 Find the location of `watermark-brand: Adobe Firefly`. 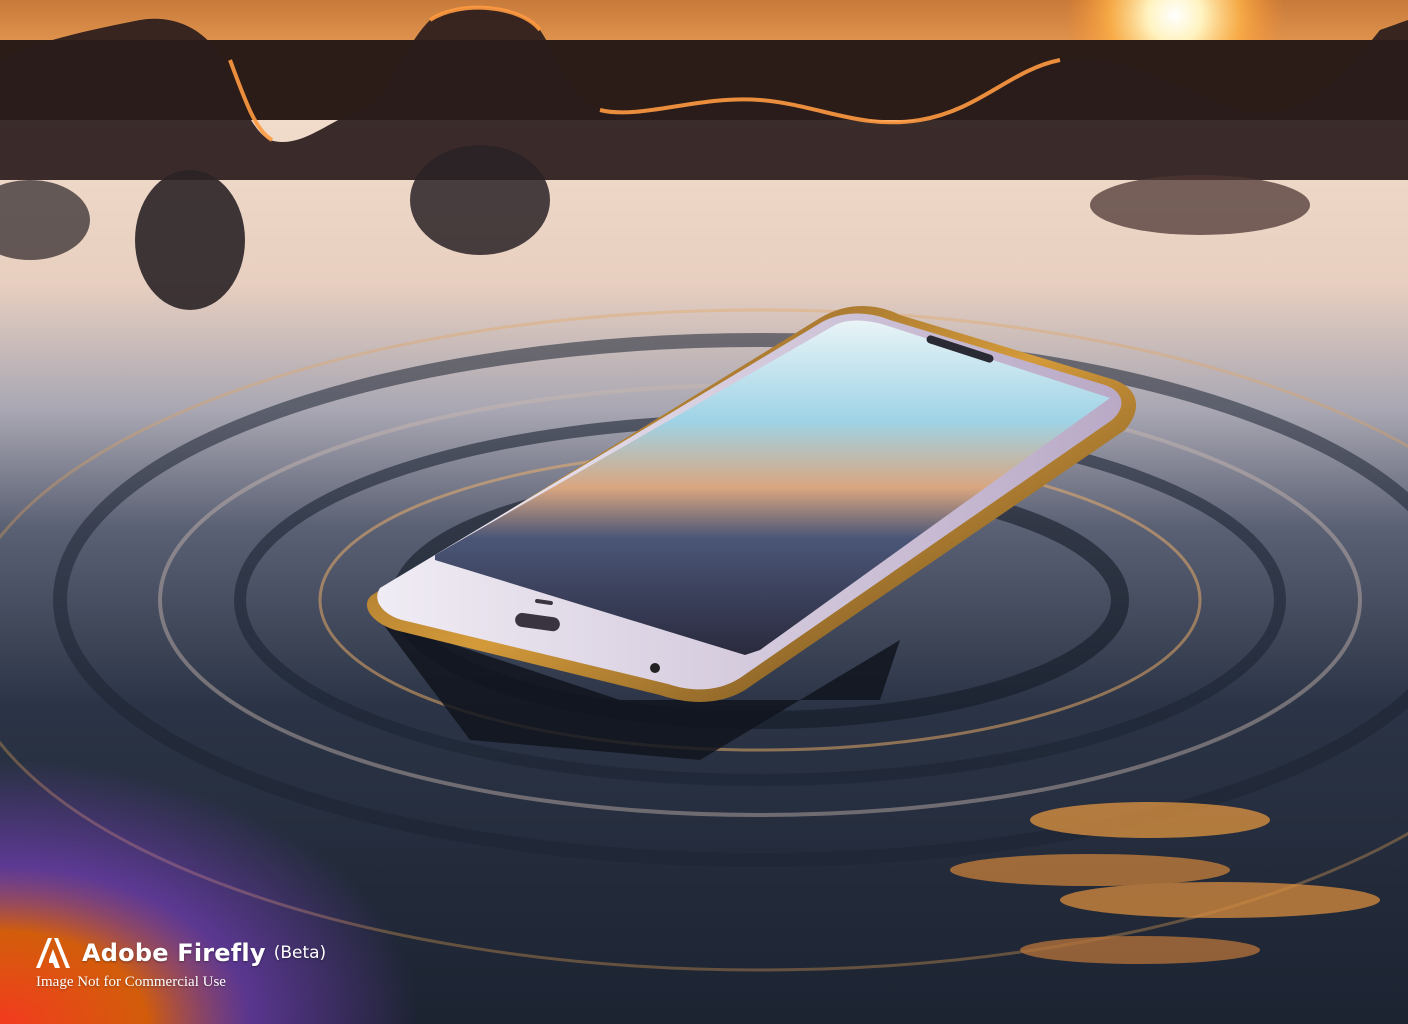

watermark-brand: Adobe Firefly is located at coordinates (174, 953).